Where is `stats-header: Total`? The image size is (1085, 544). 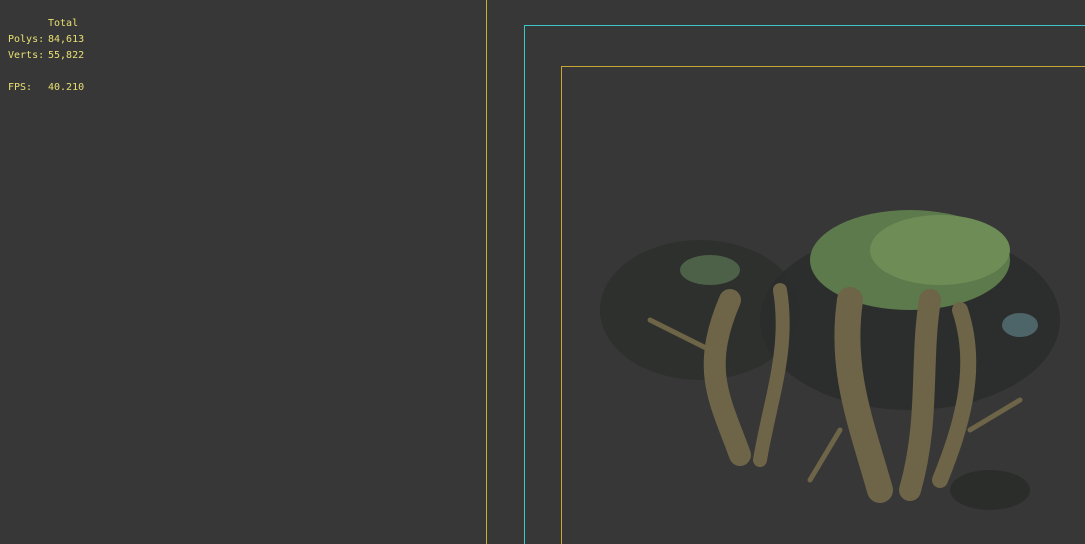 stats-header: Total is located at coordinates (63, 23).